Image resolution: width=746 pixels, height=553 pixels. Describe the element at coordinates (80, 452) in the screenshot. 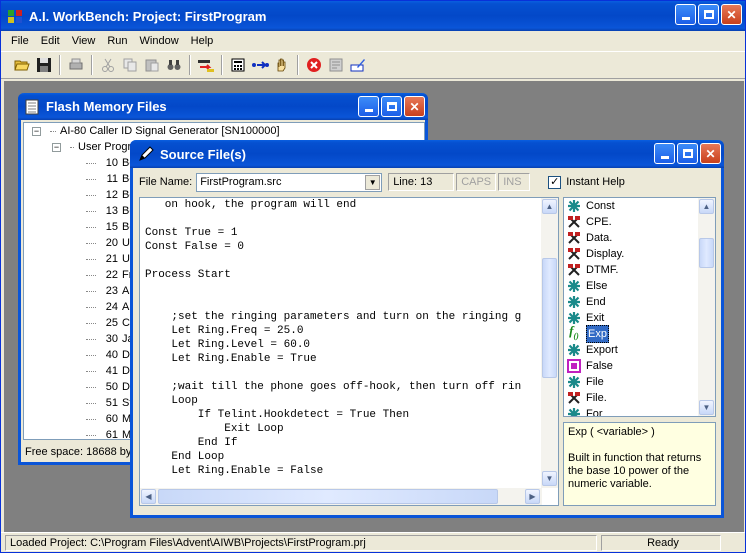

I see `flash-free-space: Free space: 18688 byt` at that location.